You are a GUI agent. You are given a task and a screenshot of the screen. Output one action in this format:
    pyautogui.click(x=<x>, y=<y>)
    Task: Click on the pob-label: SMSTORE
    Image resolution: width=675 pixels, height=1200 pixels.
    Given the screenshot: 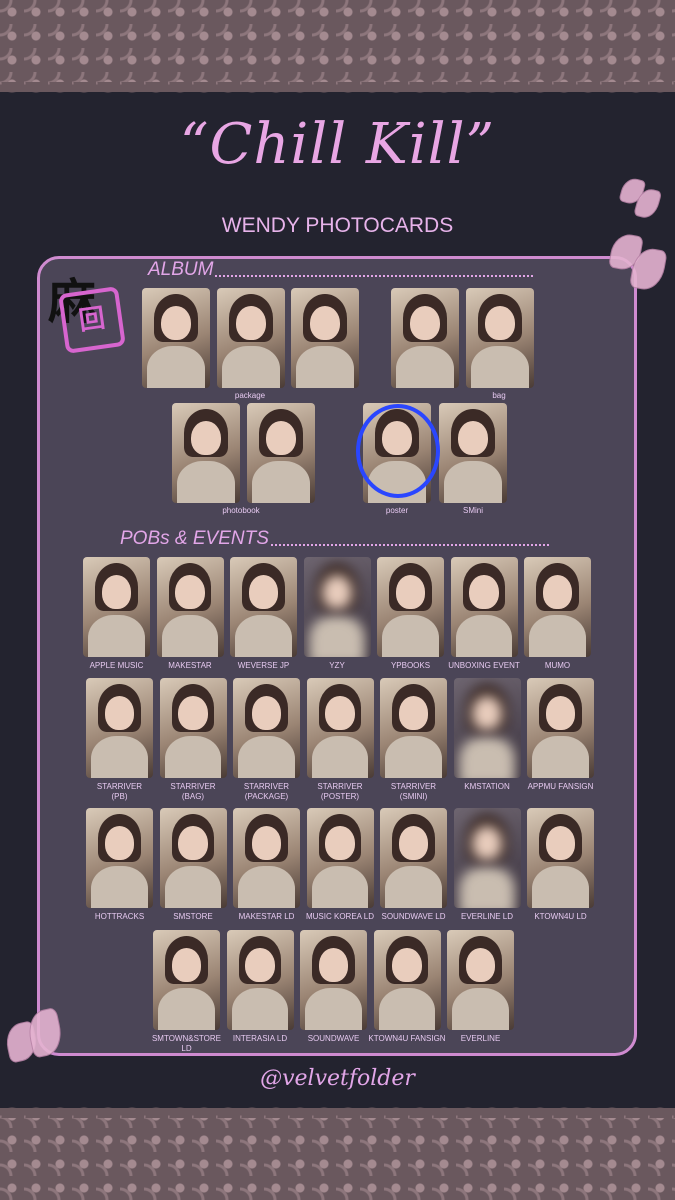 What is the action you would take?
    pyautogui.click(x=193, y=916)
    